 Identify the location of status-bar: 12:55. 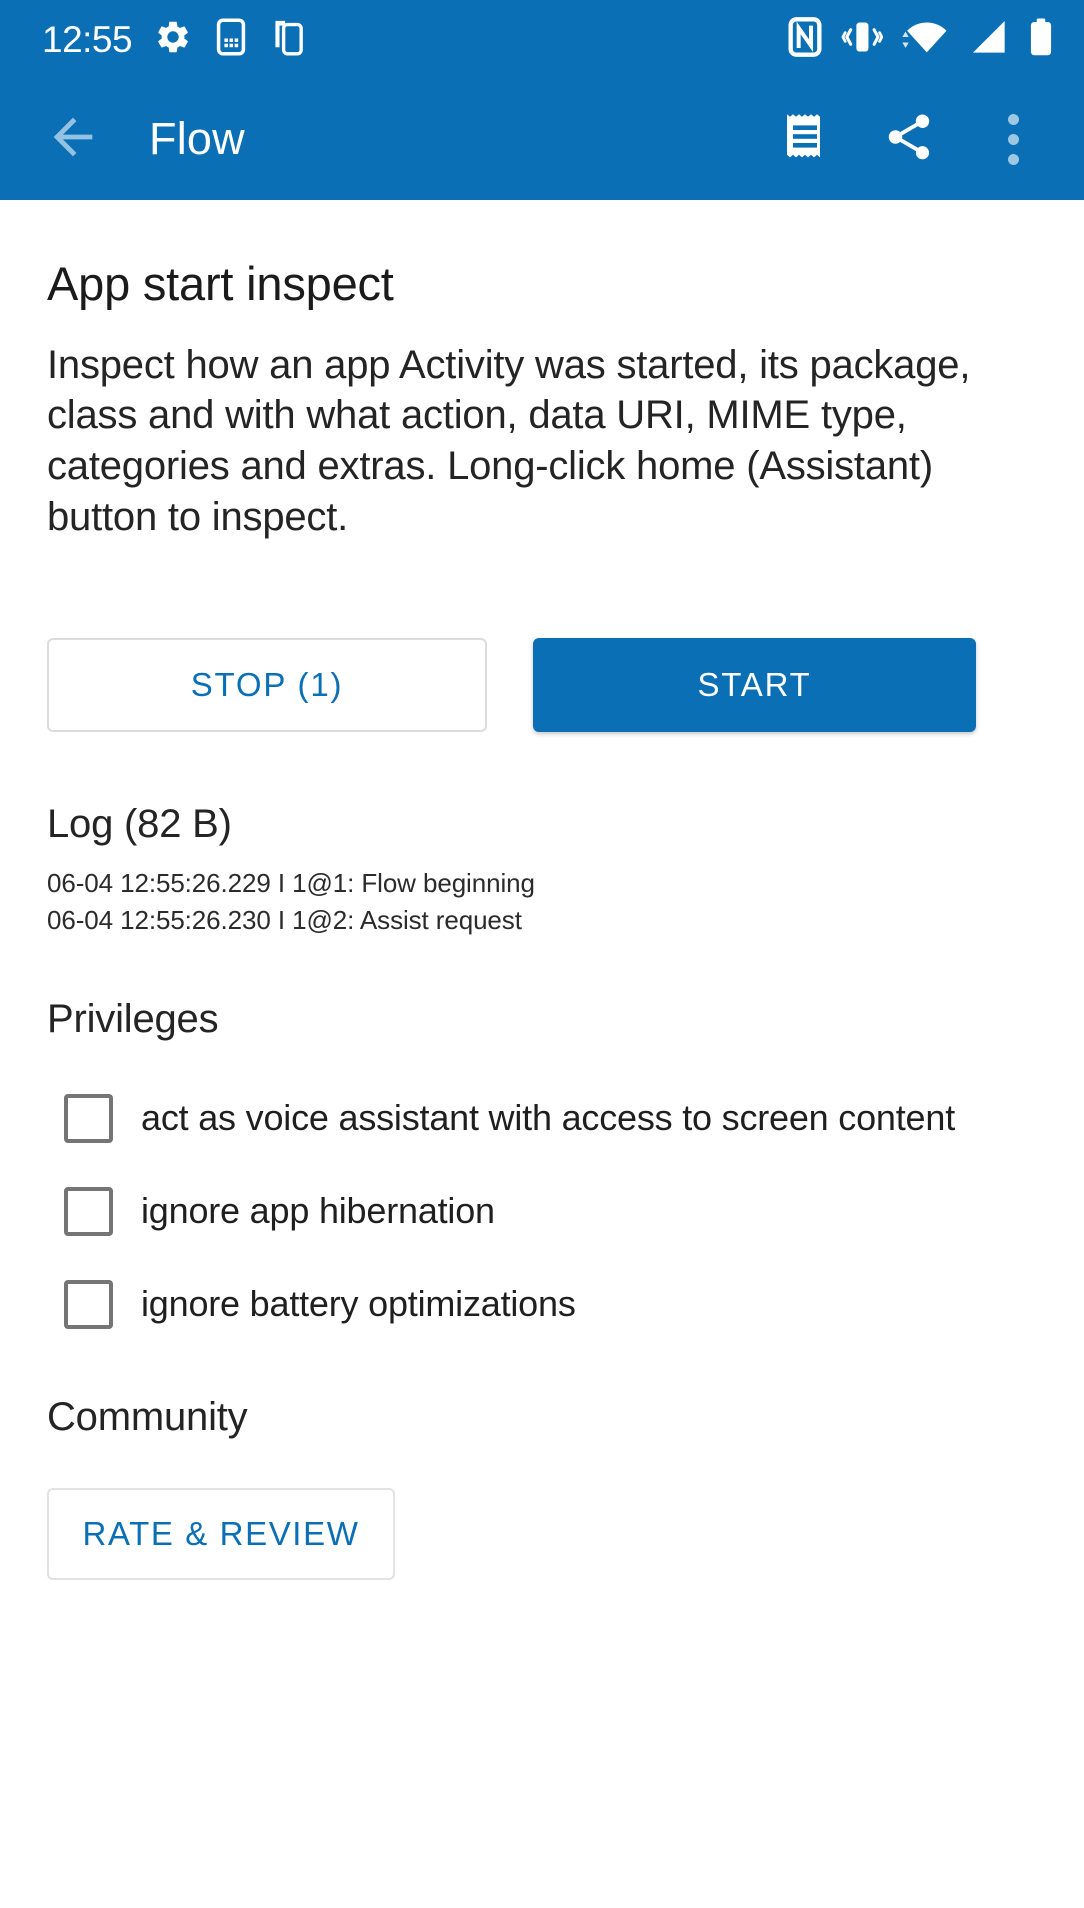
(542, 39).